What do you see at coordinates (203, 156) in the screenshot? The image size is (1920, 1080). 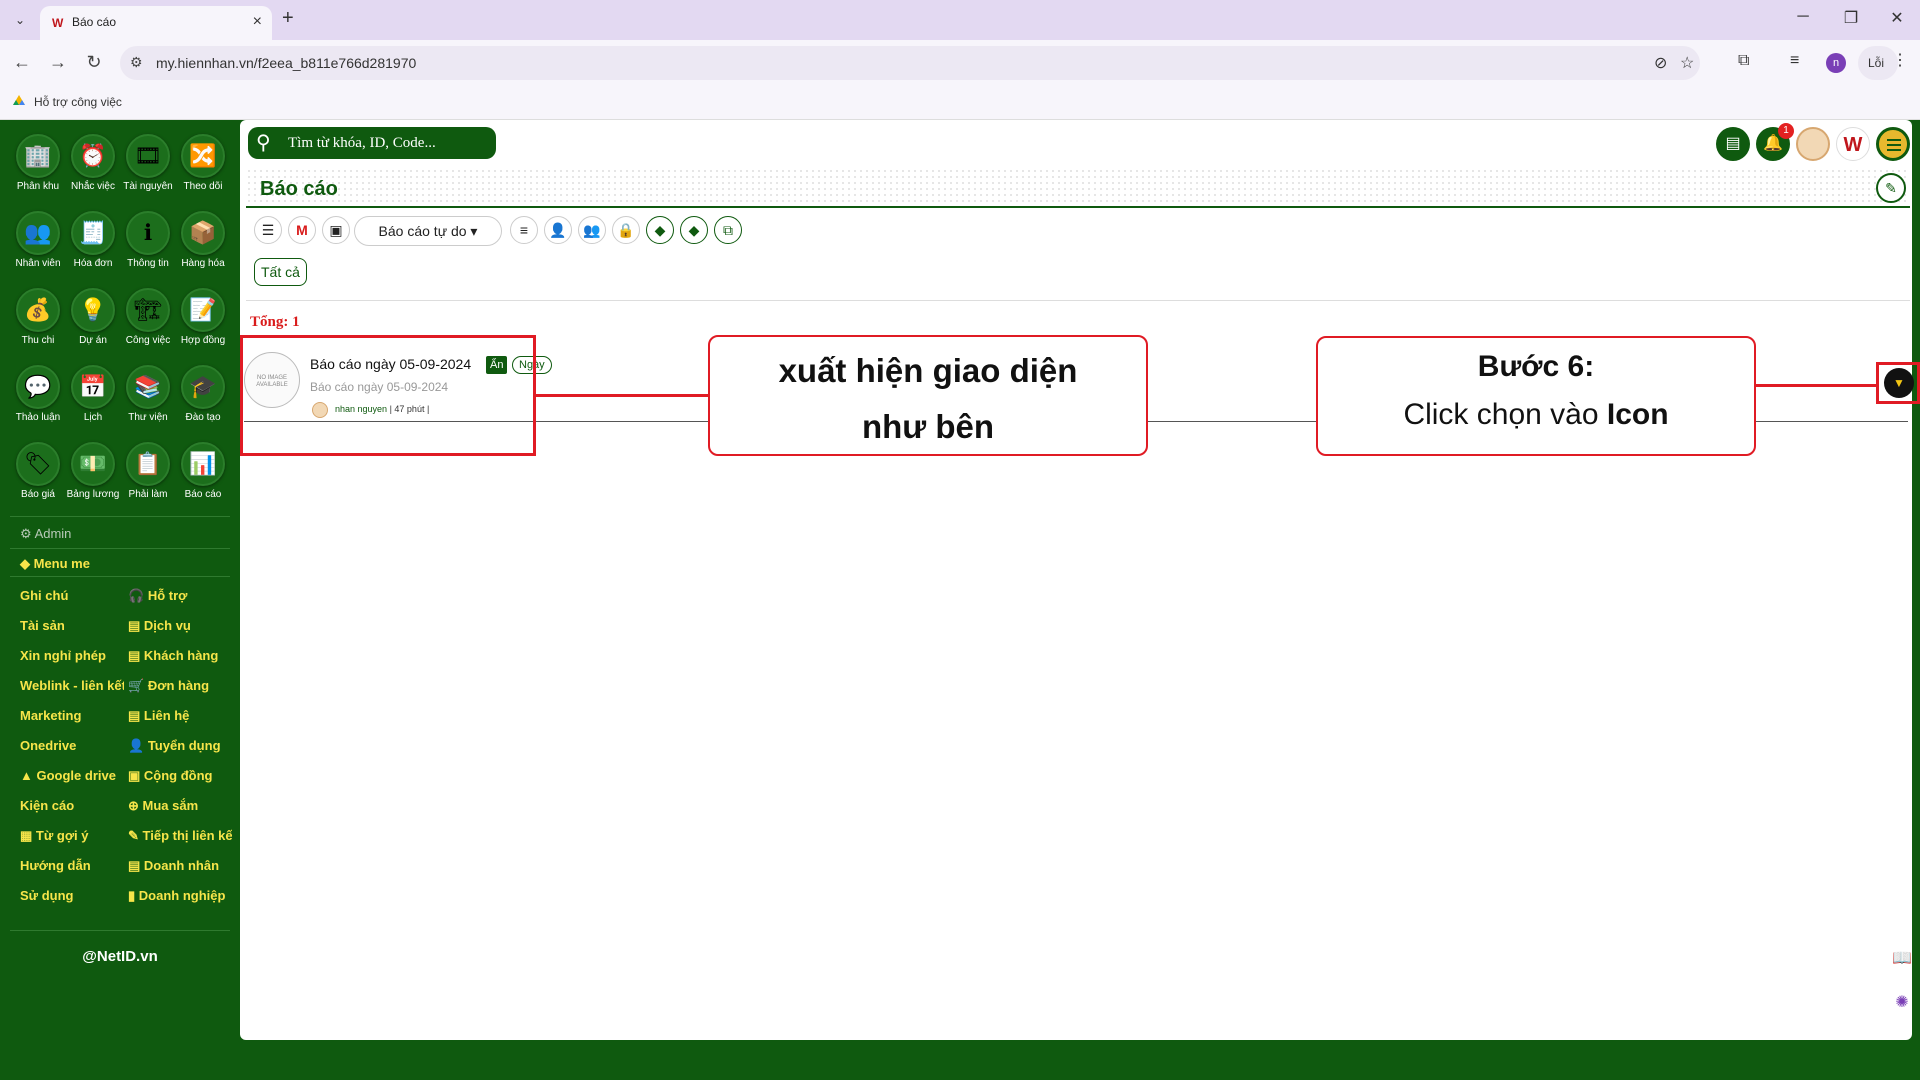 I see `tracking-icon: 🔀` at bounding box center [203, 156].